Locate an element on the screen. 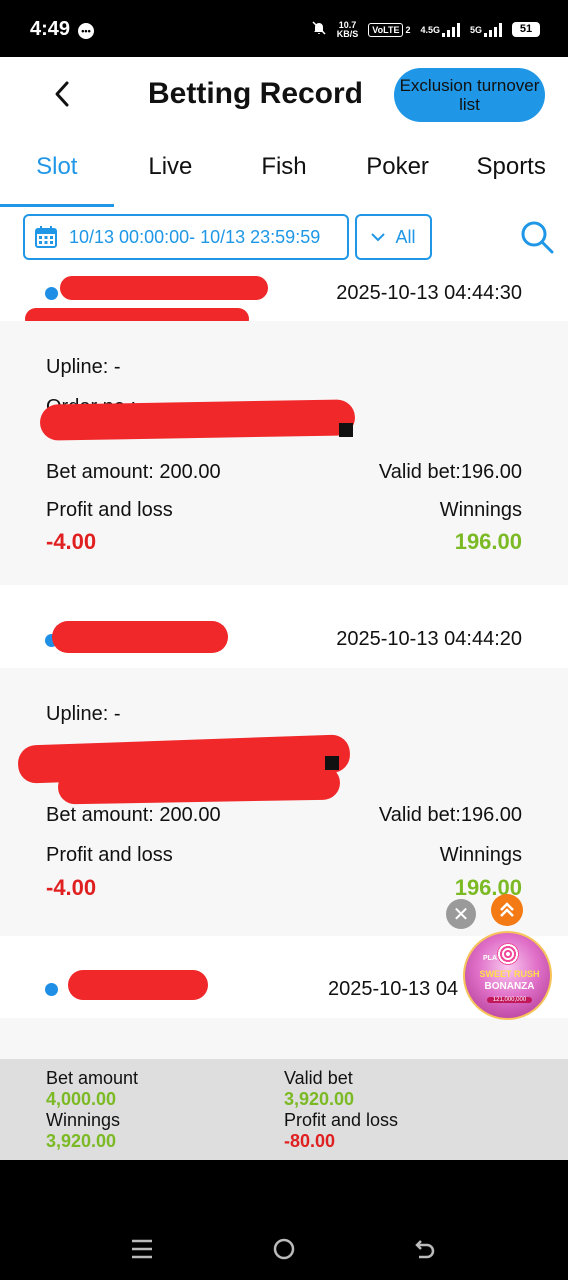 The image size is (568, 1280). date-range-text: 10/13 00:00:00- 10/13 23:59:59 is located at coordinates (195, 236).